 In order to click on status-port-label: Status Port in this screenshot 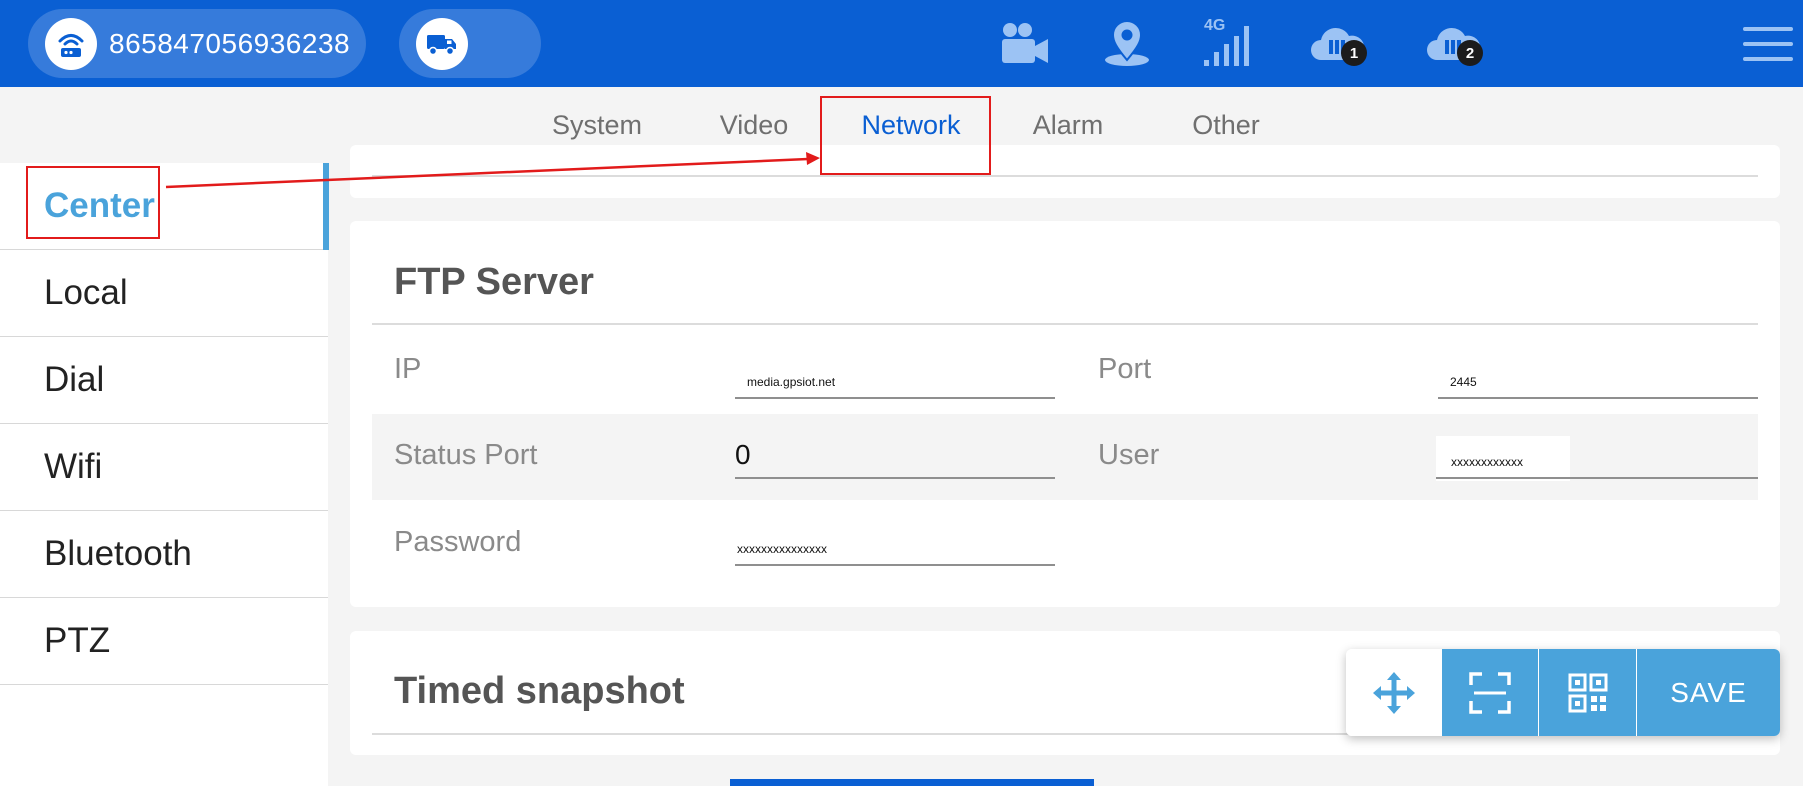, I will do `click(466, 455)`.